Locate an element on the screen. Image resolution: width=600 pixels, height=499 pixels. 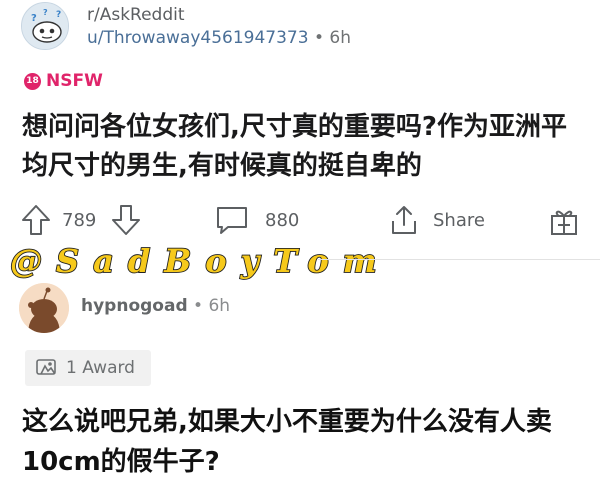
award-label: 1 Award is located at coordinates (100, 368).